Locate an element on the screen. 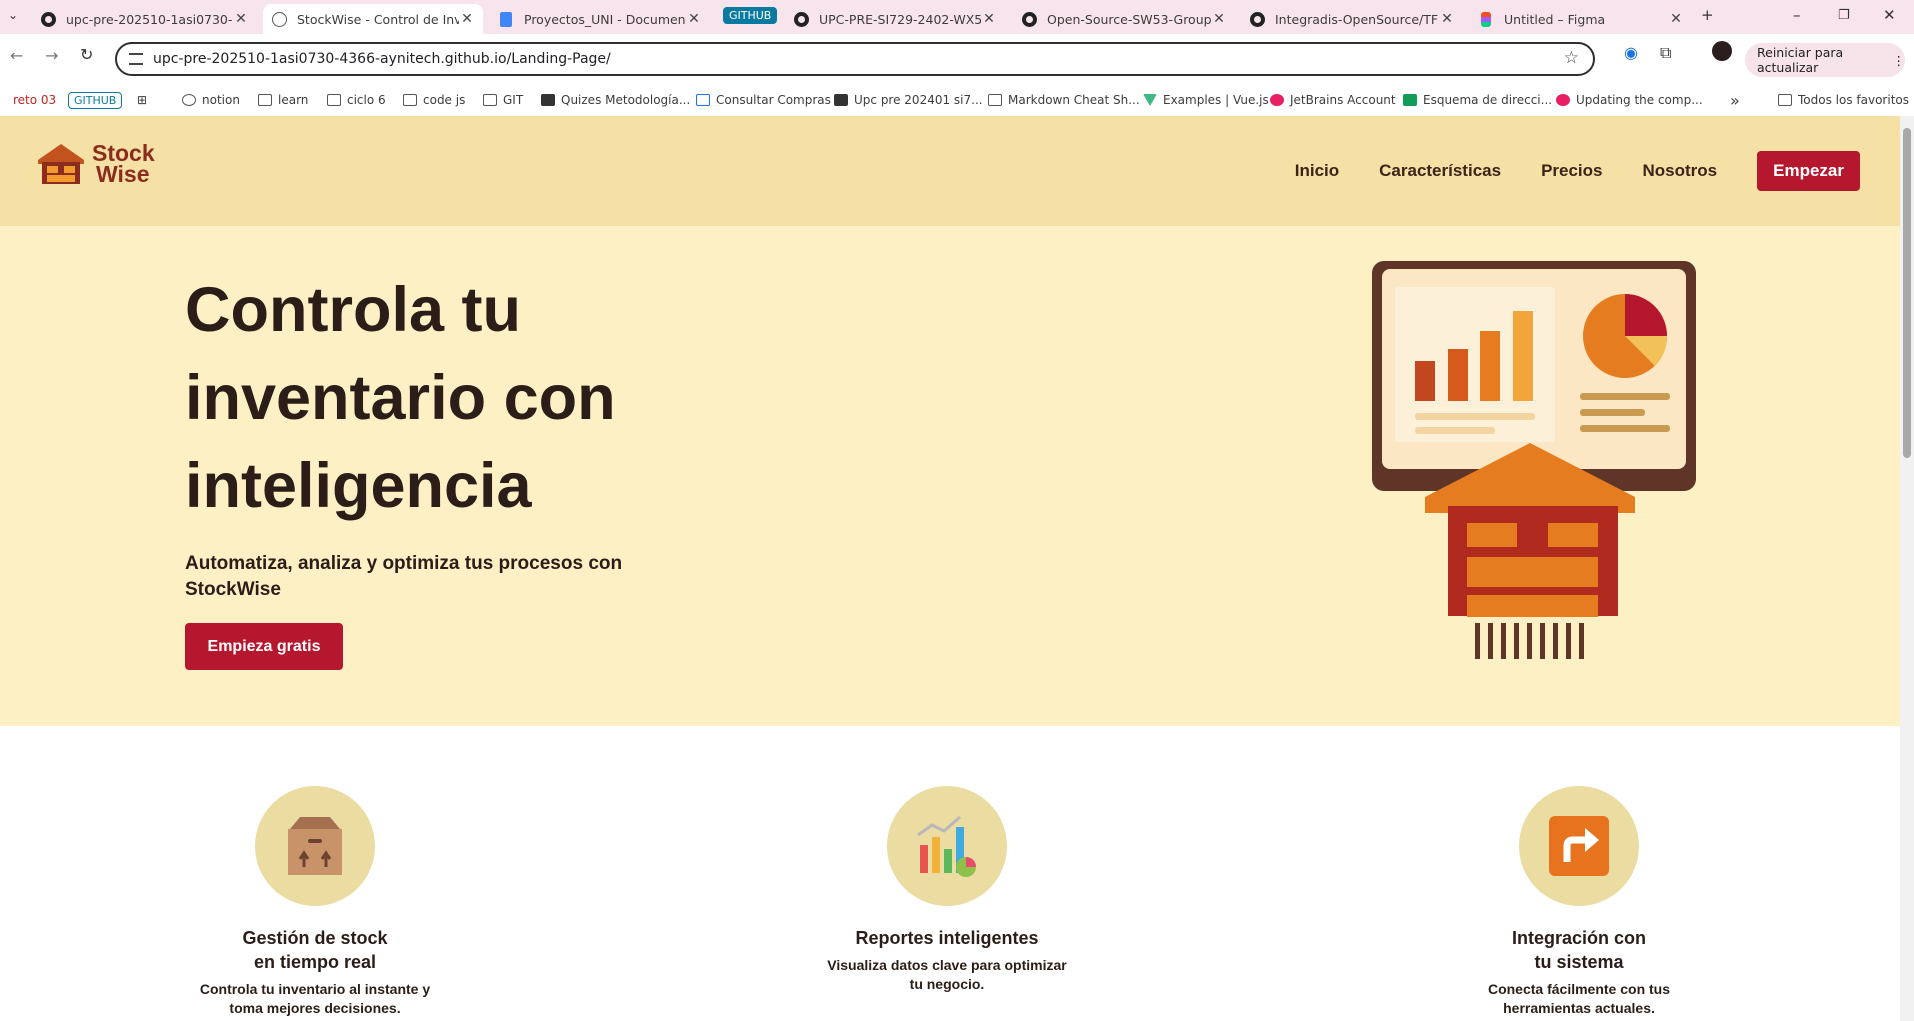 Image resolution: width=1914 pixels, height=1021 pixels. bookmark-item: notion is located at coordinates (211, 100).